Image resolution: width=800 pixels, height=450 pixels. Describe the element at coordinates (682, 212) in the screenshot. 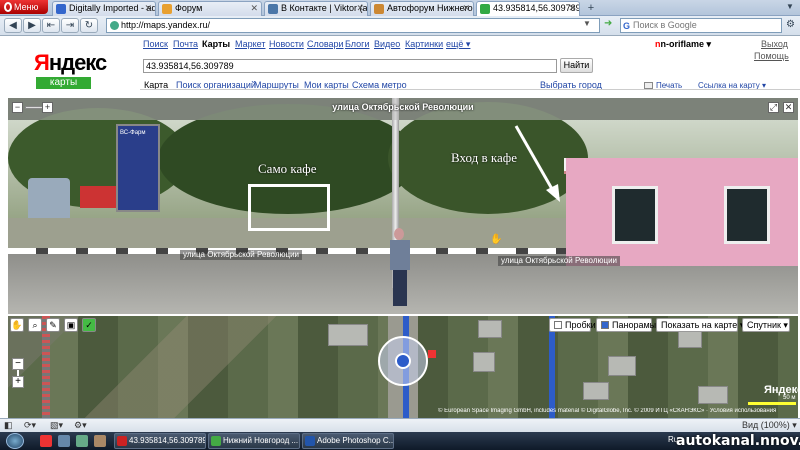

I see `cafe-building` at that location.